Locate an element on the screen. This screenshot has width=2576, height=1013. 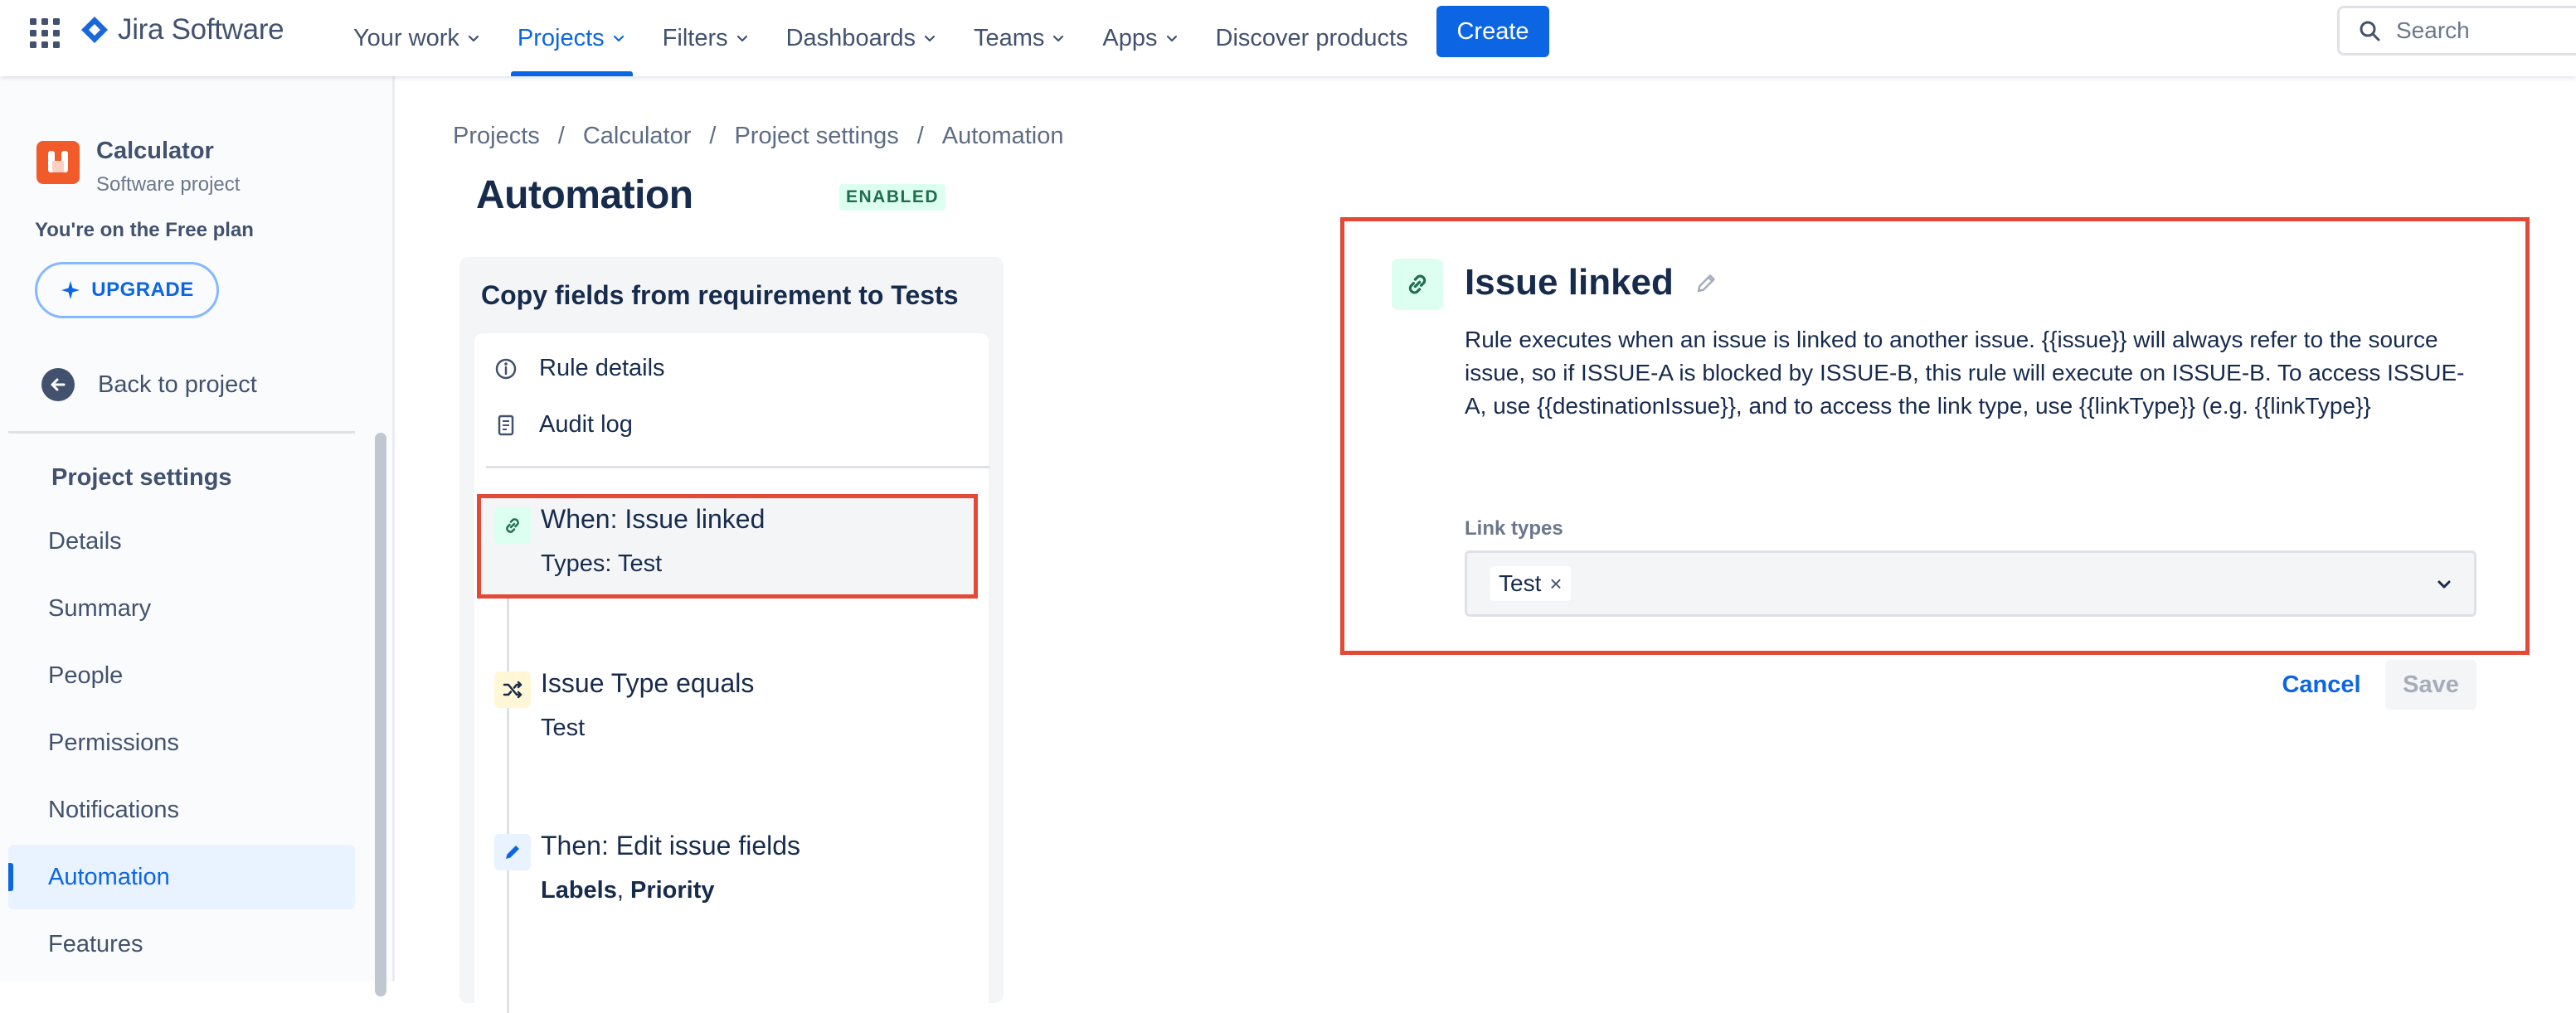
breadcrumb-item: Automation is located at coordinates (1003, 136).